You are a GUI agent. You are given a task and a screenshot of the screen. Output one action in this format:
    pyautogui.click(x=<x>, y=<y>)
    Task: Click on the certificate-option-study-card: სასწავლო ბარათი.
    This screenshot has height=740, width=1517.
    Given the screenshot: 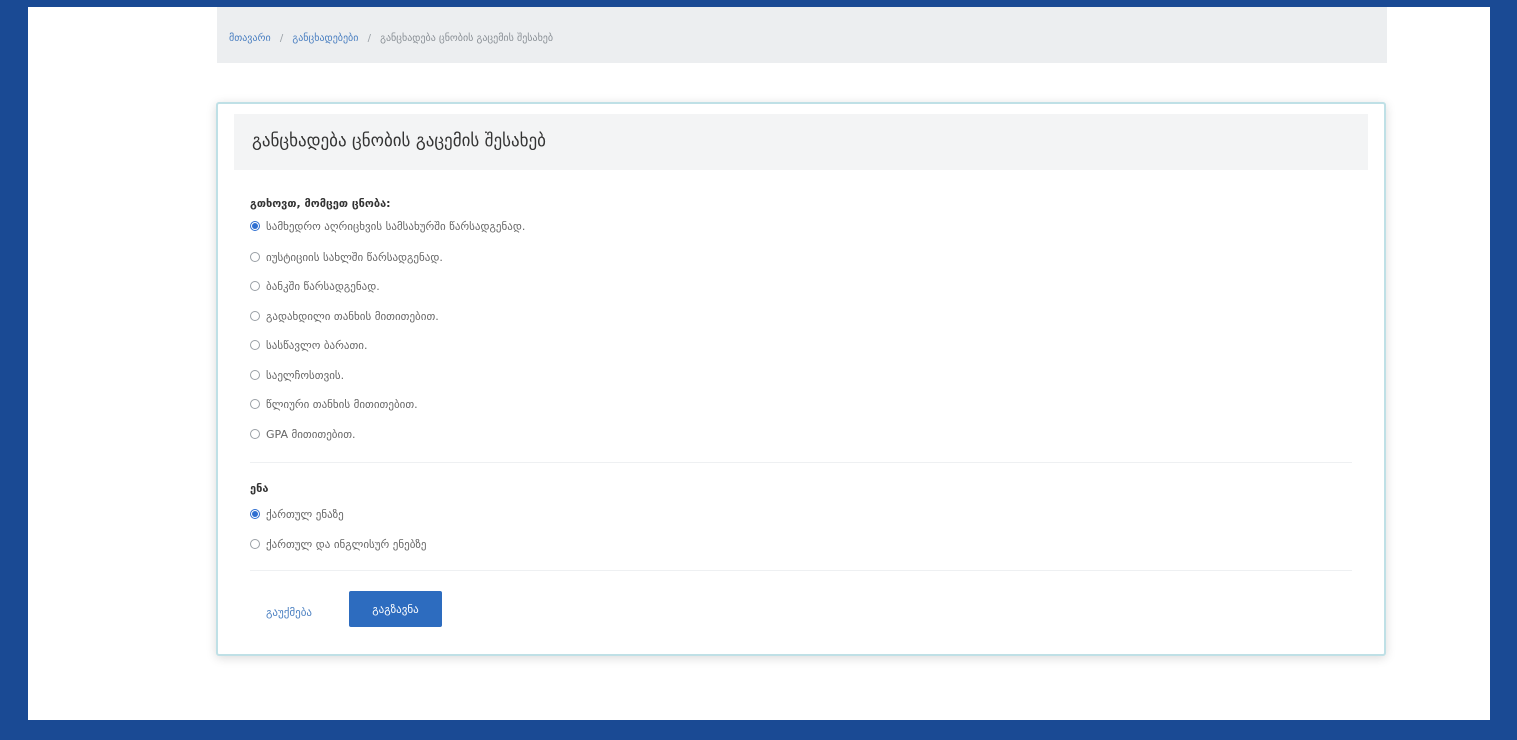 What is the action you would take?
    pyautogui.click(x=308, y=345)
    